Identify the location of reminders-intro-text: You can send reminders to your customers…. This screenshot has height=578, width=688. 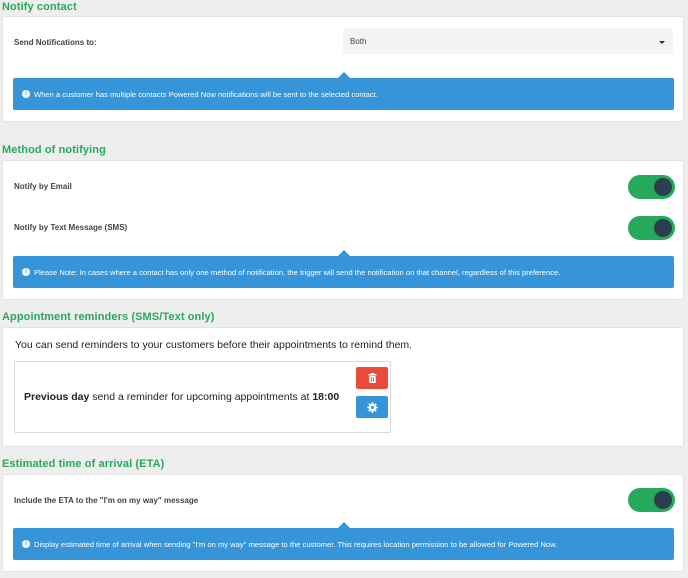
(214, 345).